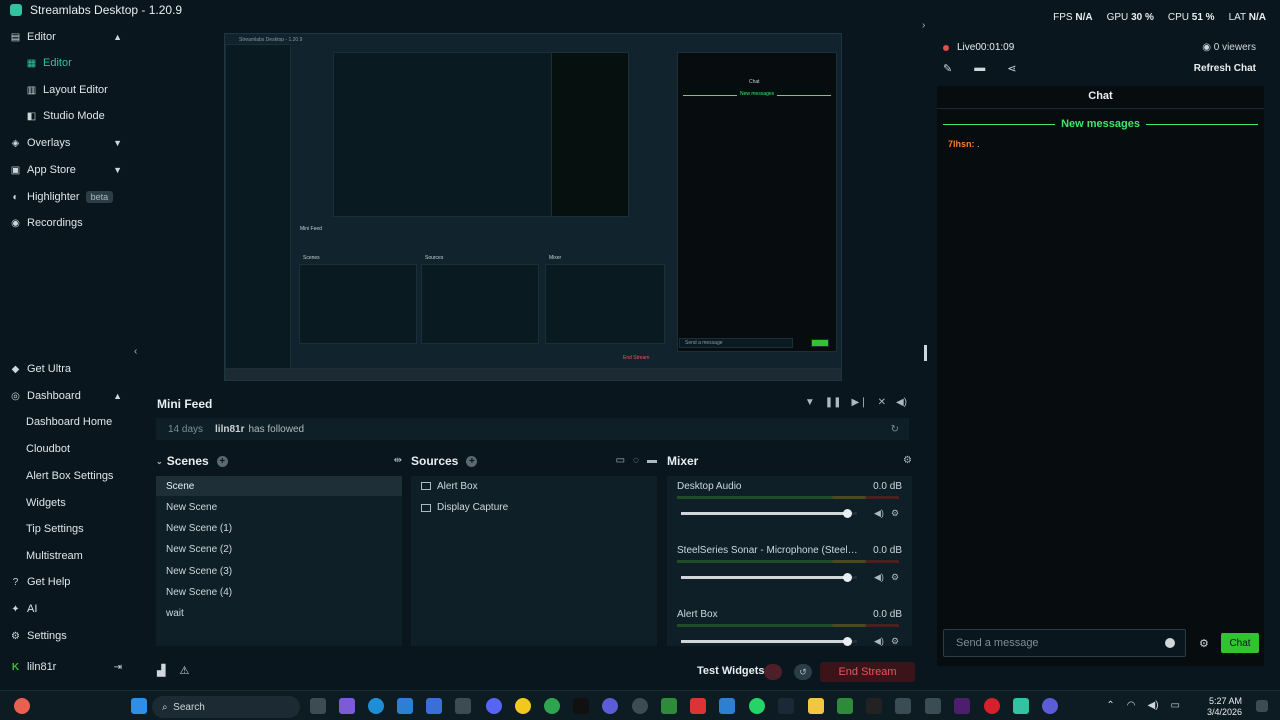 This screenshot has height=720, width=1280. I want to click on taskbar-search: ⌕ Search, so click(226, 707).